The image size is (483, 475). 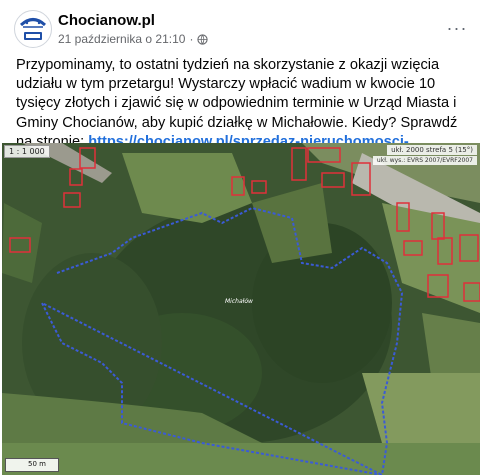 I want to click on more-options-button: ···, so click(x=457, y=28).